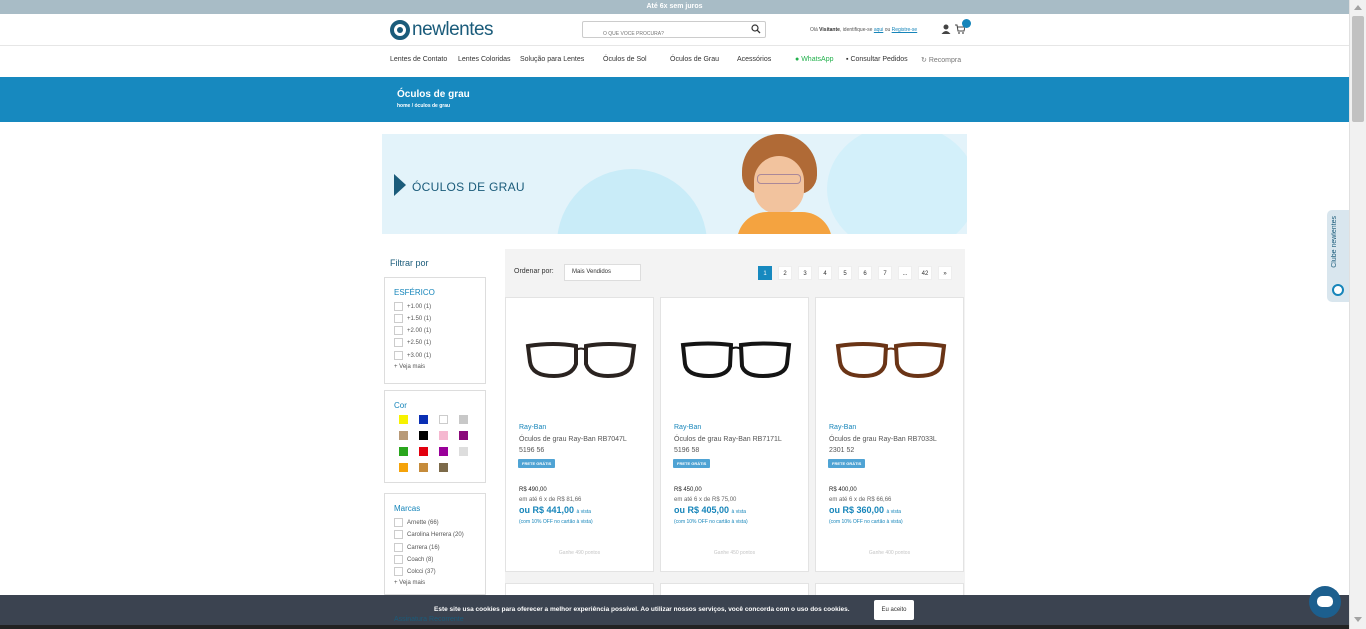 The image size is (1366, 629). Describe the element at coordinates (814, 59) in the screenshot. I see `nav-whatsapp: ● WhatsApp` at that location.